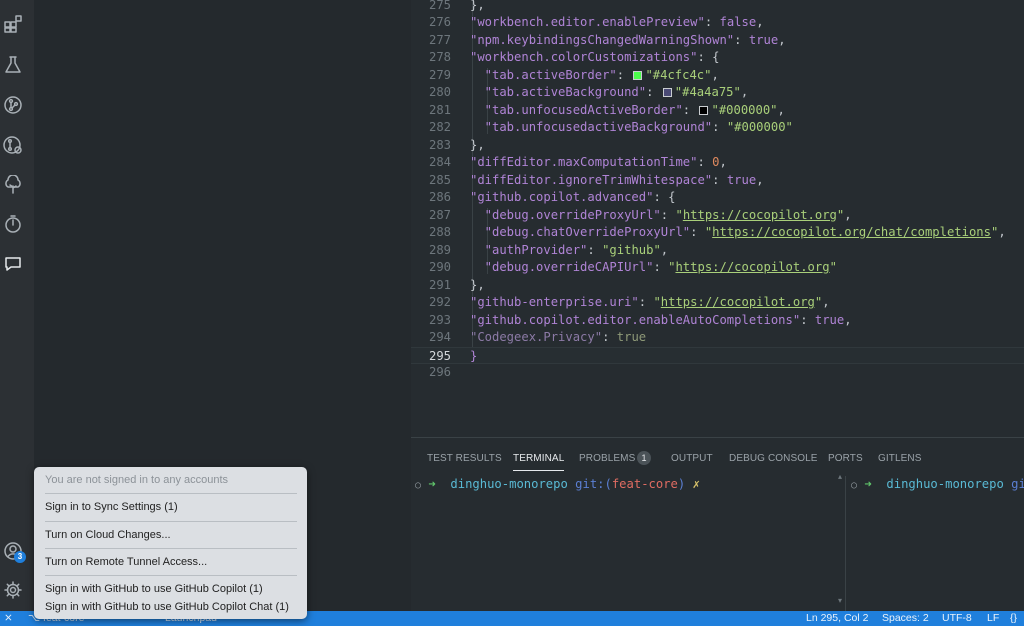 This screenshot has width=1024, height=626. I want to click on code-line: 275},, so click(717, 7).